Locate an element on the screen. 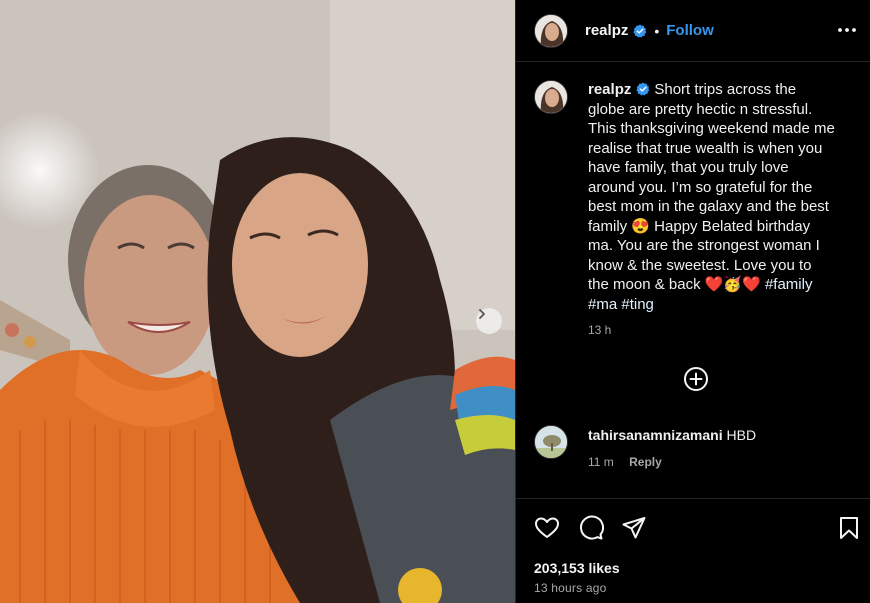 Image resolution: width=870 pixels, height=603 pixels. reply-button: Reply is located at coordinates (645, 462).